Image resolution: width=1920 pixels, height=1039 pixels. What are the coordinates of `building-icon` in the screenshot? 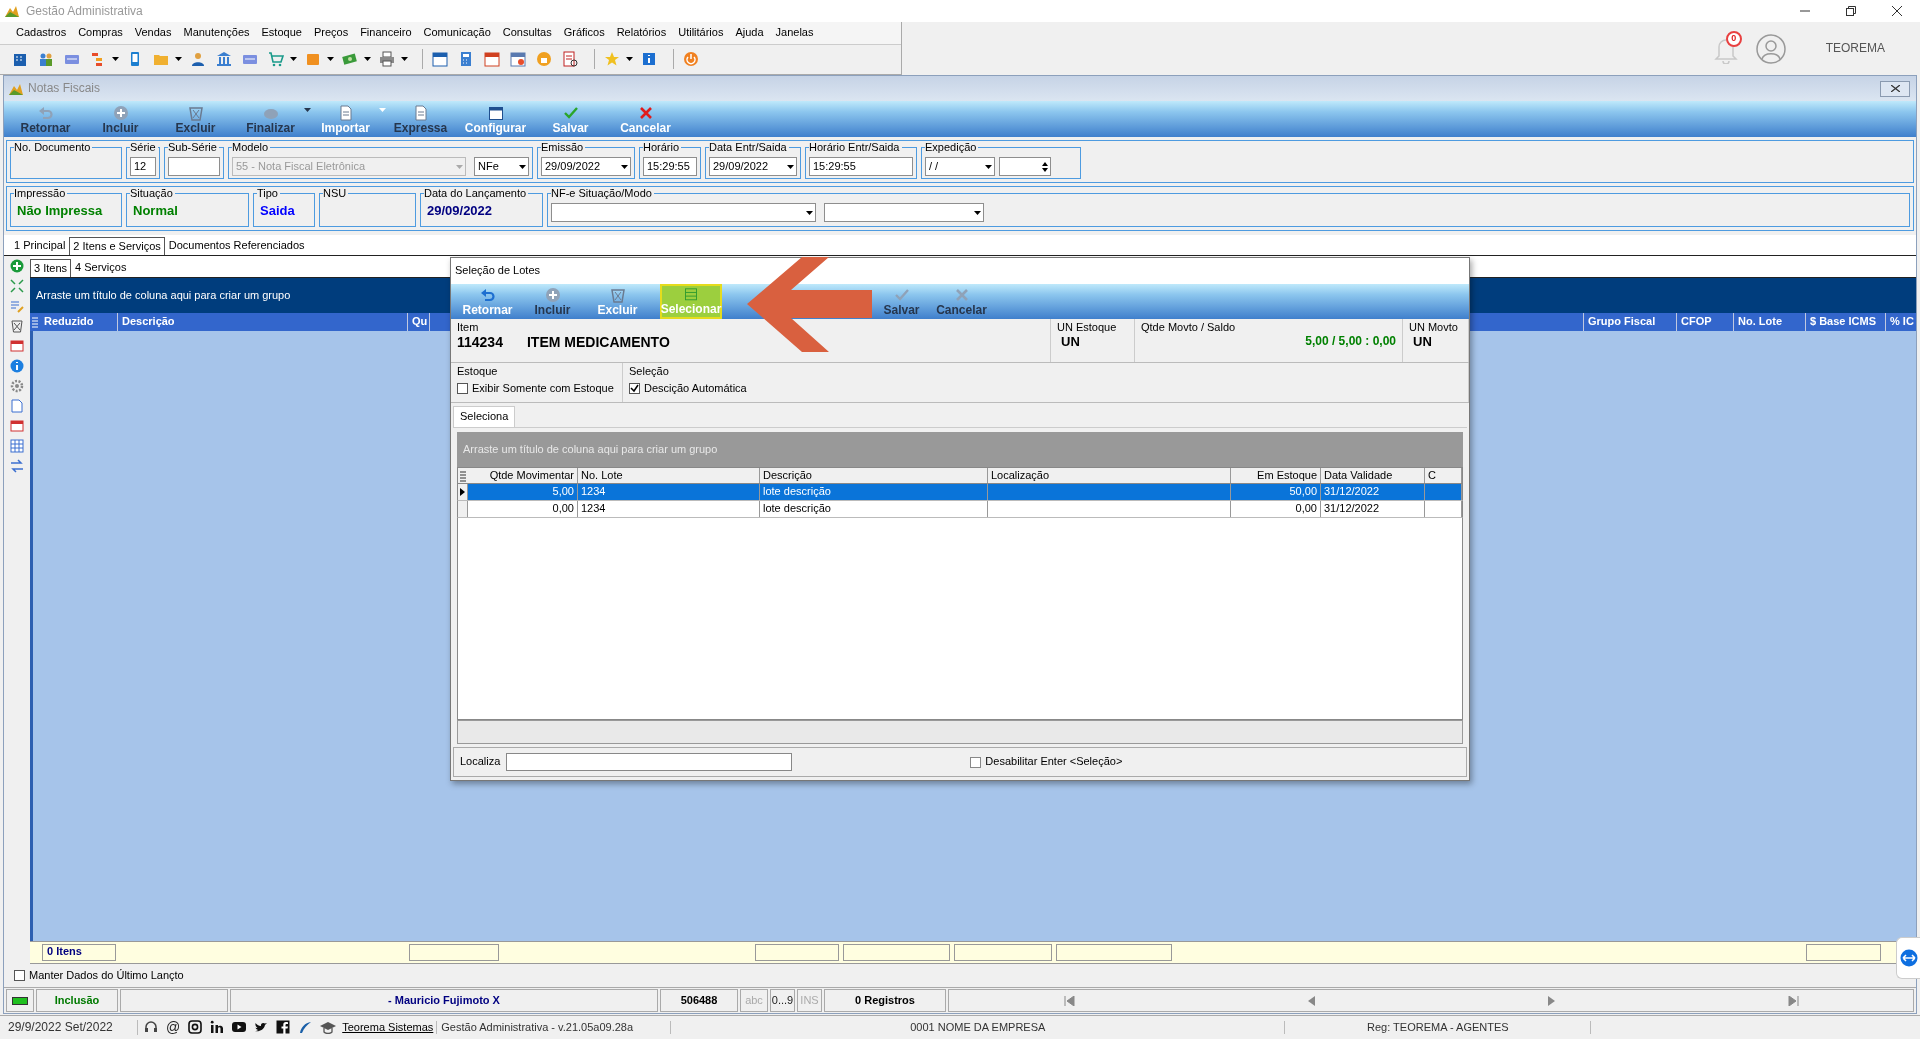 It's located at (20, 59).